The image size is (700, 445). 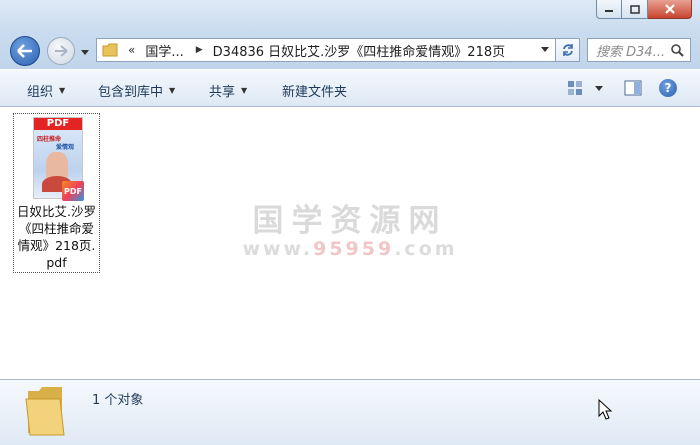 I want to click on new-folder-label: 新建文件夹, so click(x=315, y=92).